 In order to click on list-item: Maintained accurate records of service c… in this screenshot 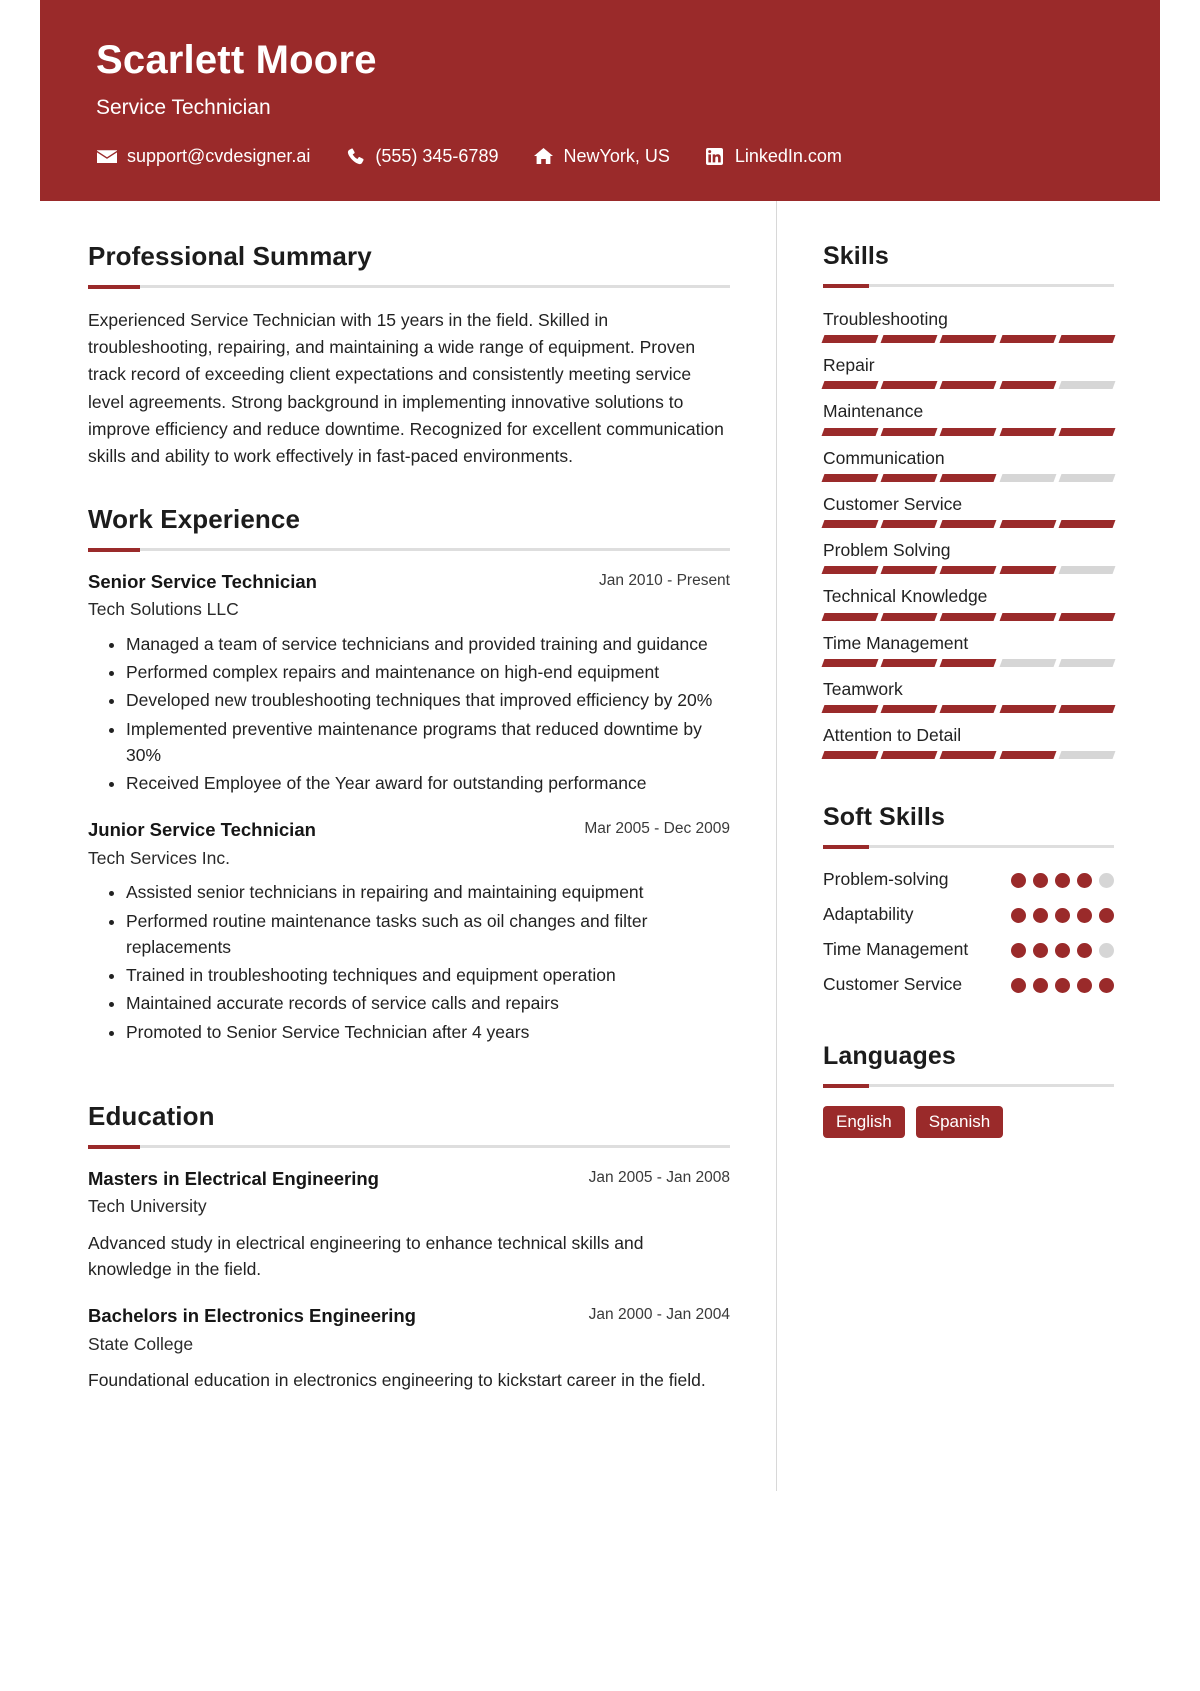, I will do `click(428, 1003)`.